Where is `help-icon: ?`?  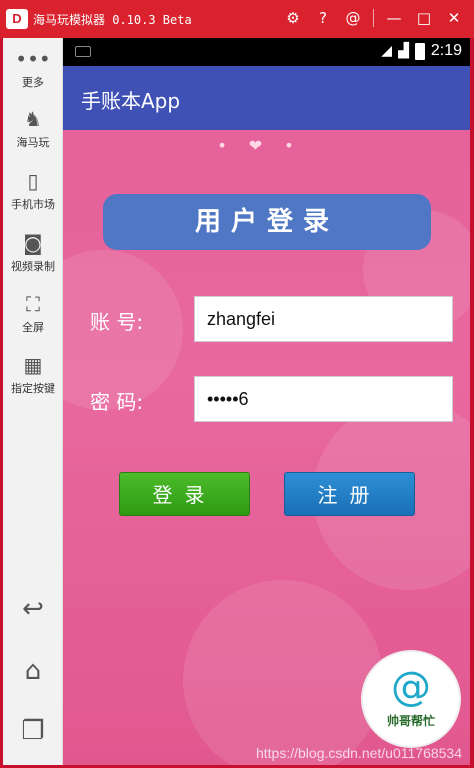 help-icon: ? is located at coordinates (323, 18).